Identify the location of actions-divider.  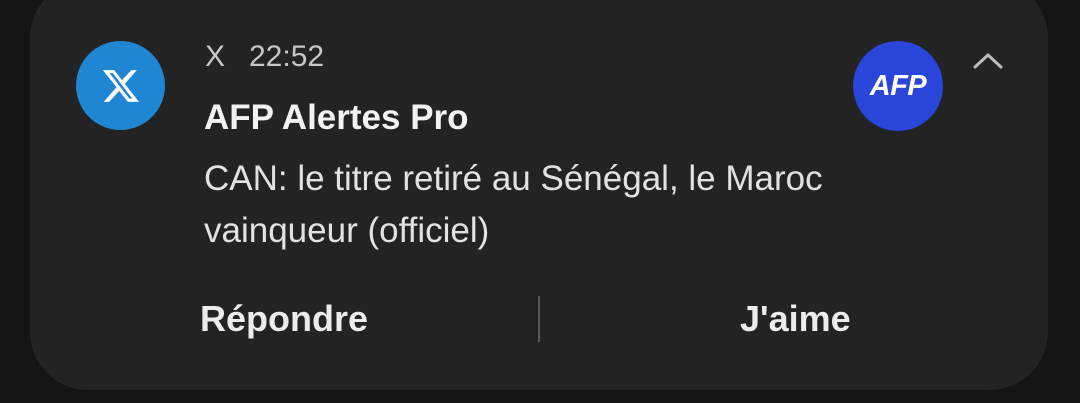
(539, 319).